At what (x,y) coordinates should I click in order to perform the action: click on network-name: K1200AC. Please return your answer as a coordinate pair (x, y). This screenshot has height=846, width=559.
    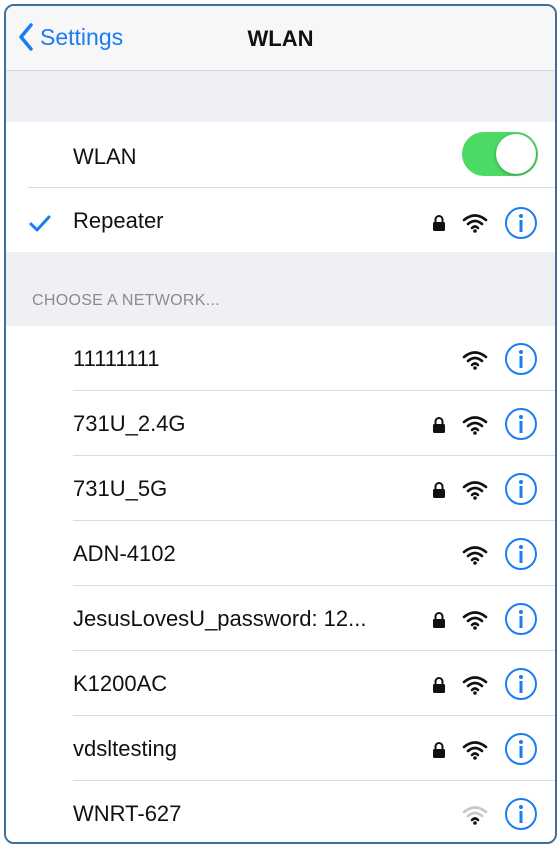
    Looking at the image, I should click on (120, 683).